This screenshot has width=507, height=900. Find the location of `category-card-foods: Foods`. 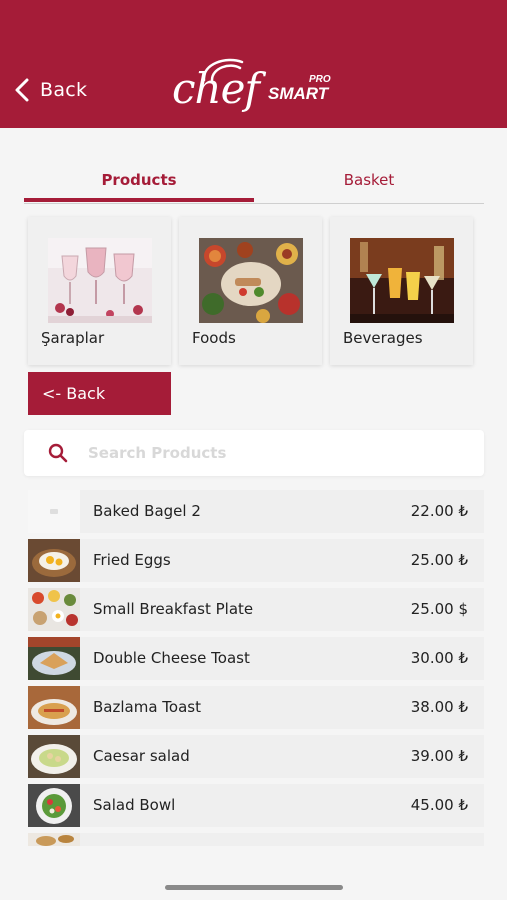

category-card-foods: Foods is located at coordinates (250, 291).